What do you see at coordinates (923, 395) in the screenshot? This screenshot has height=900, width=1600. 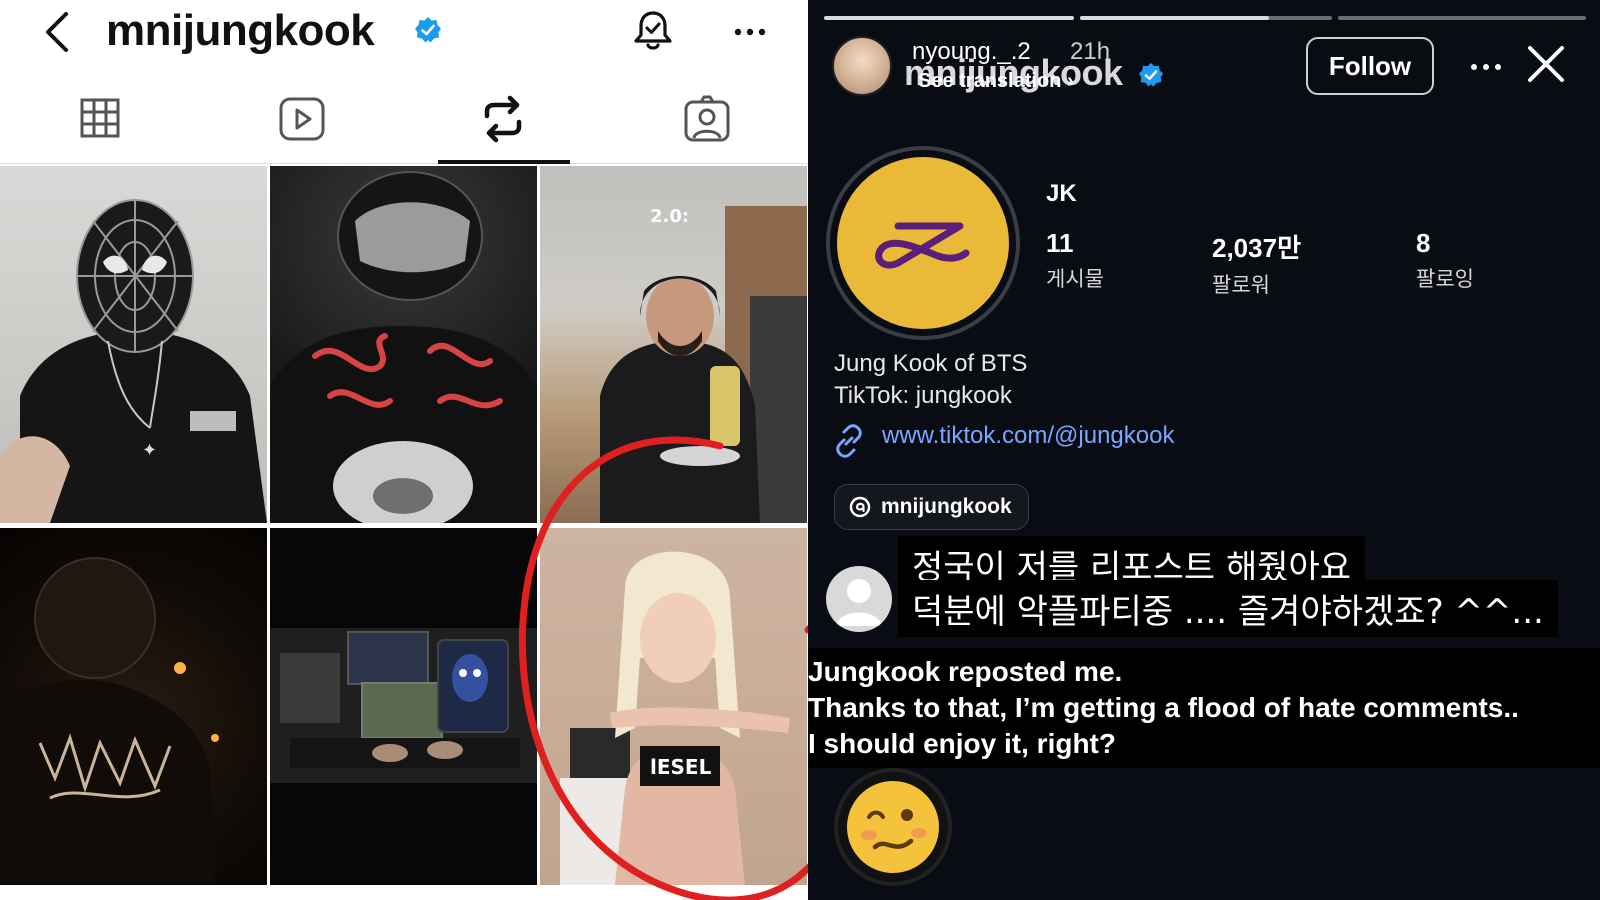 I see `bio-line: TikTok: jungkook` at bounding box center [923, 395].